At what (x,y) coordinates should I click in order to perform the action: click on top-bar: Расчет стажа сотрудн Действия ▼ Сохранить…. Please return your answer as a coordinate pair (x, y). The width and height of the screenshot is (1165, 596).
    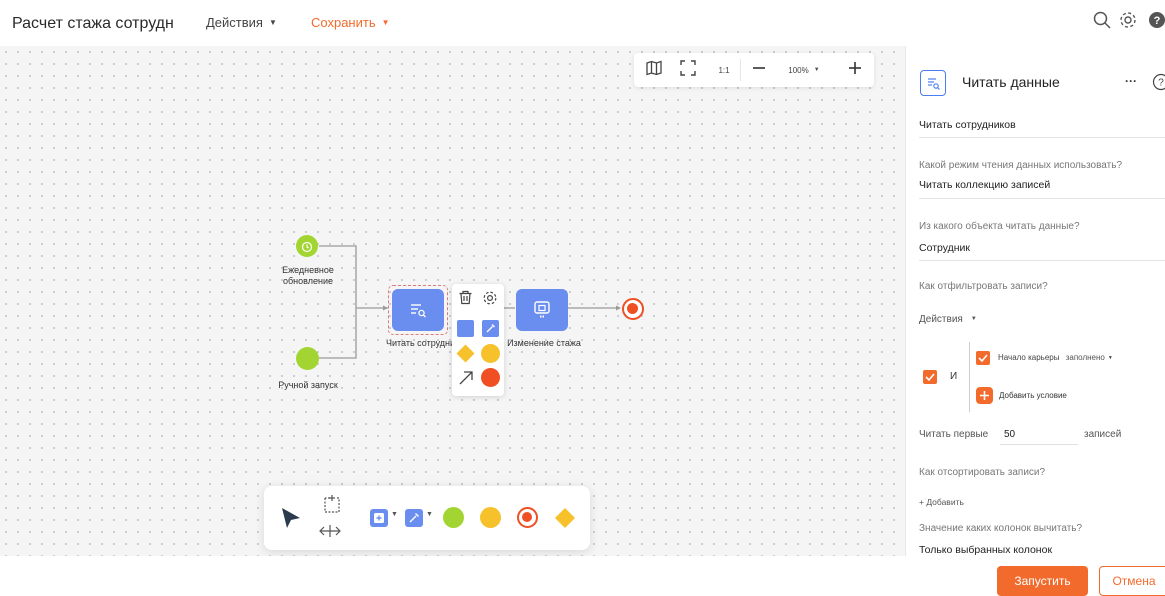
    Looking at the image, I should click on (582, 23).